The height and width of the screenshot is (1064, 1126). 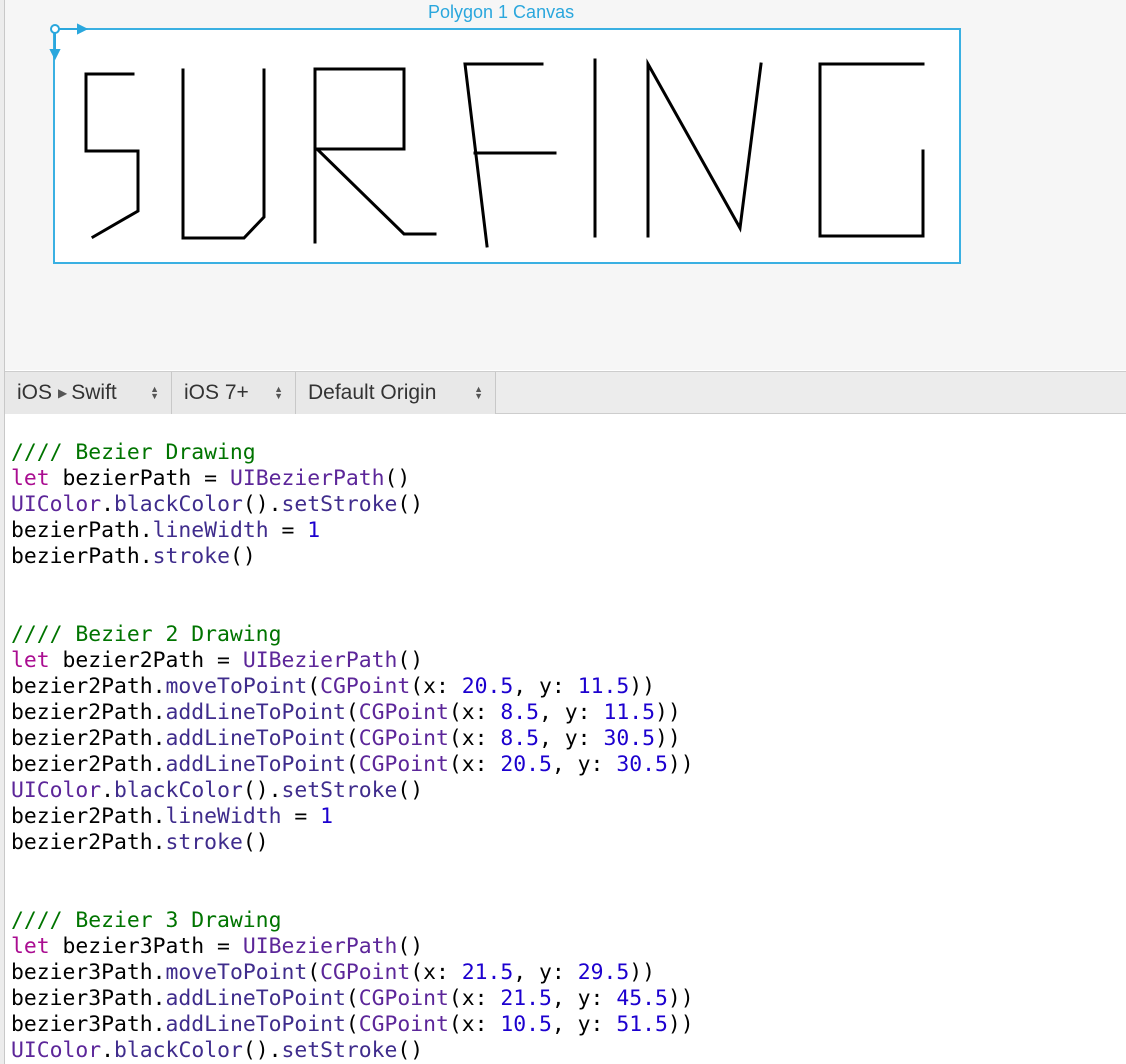 What do you see at coordinates (629, 738) in the screenshot?
I see `code-token-number: 30.5` at bounding box center [629, 738].